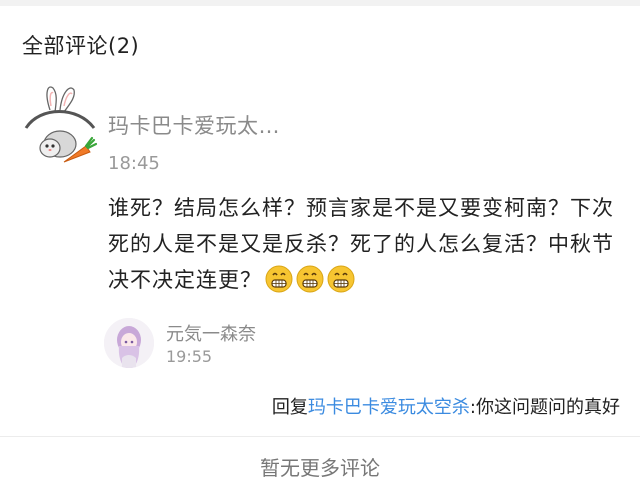 Image resolution: width=640 pixels, height=481 pixels. I want to click on reply-text: :你这问题问的真好, so click(544, 407).